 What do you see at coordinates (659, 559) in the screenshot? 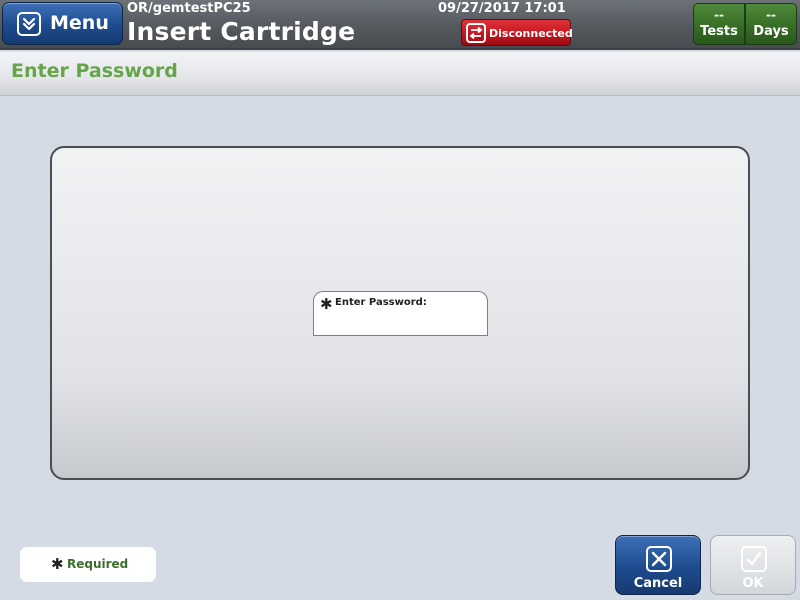
I see `close-icon` at bounding box center [659, 559].